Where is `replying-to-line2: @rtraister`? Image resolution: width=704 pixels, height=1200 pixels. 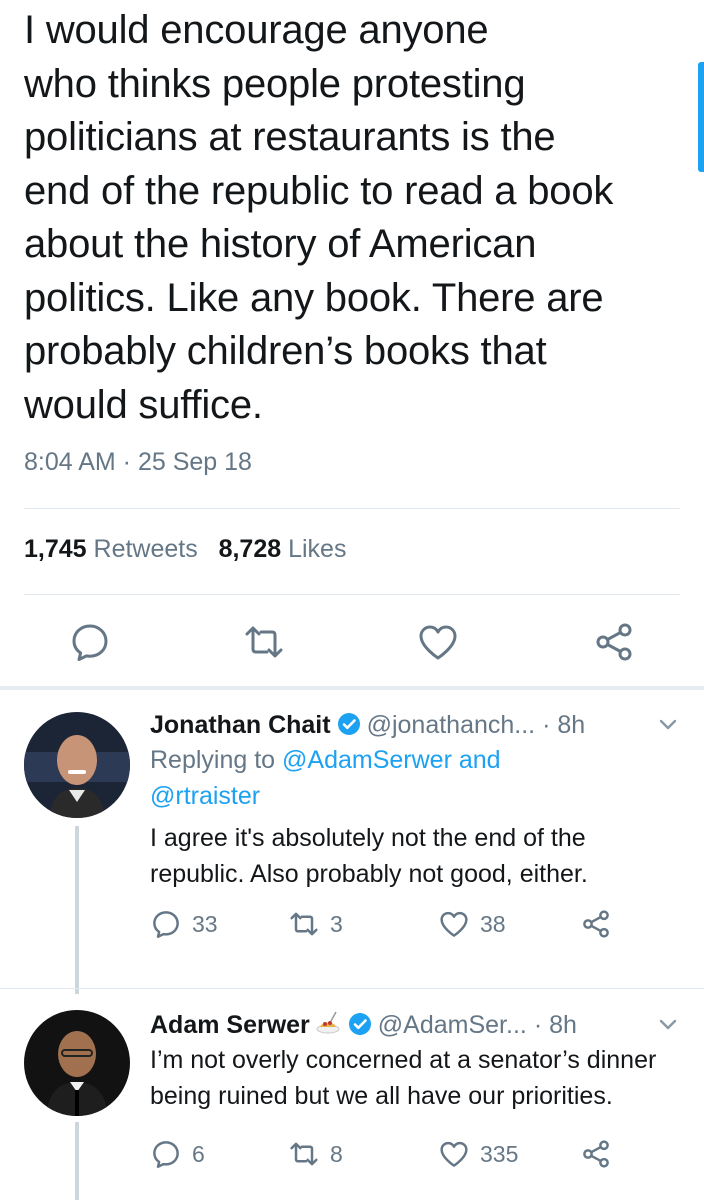
replying-to-line2: @rtraister is located at coordinates (415, 796).